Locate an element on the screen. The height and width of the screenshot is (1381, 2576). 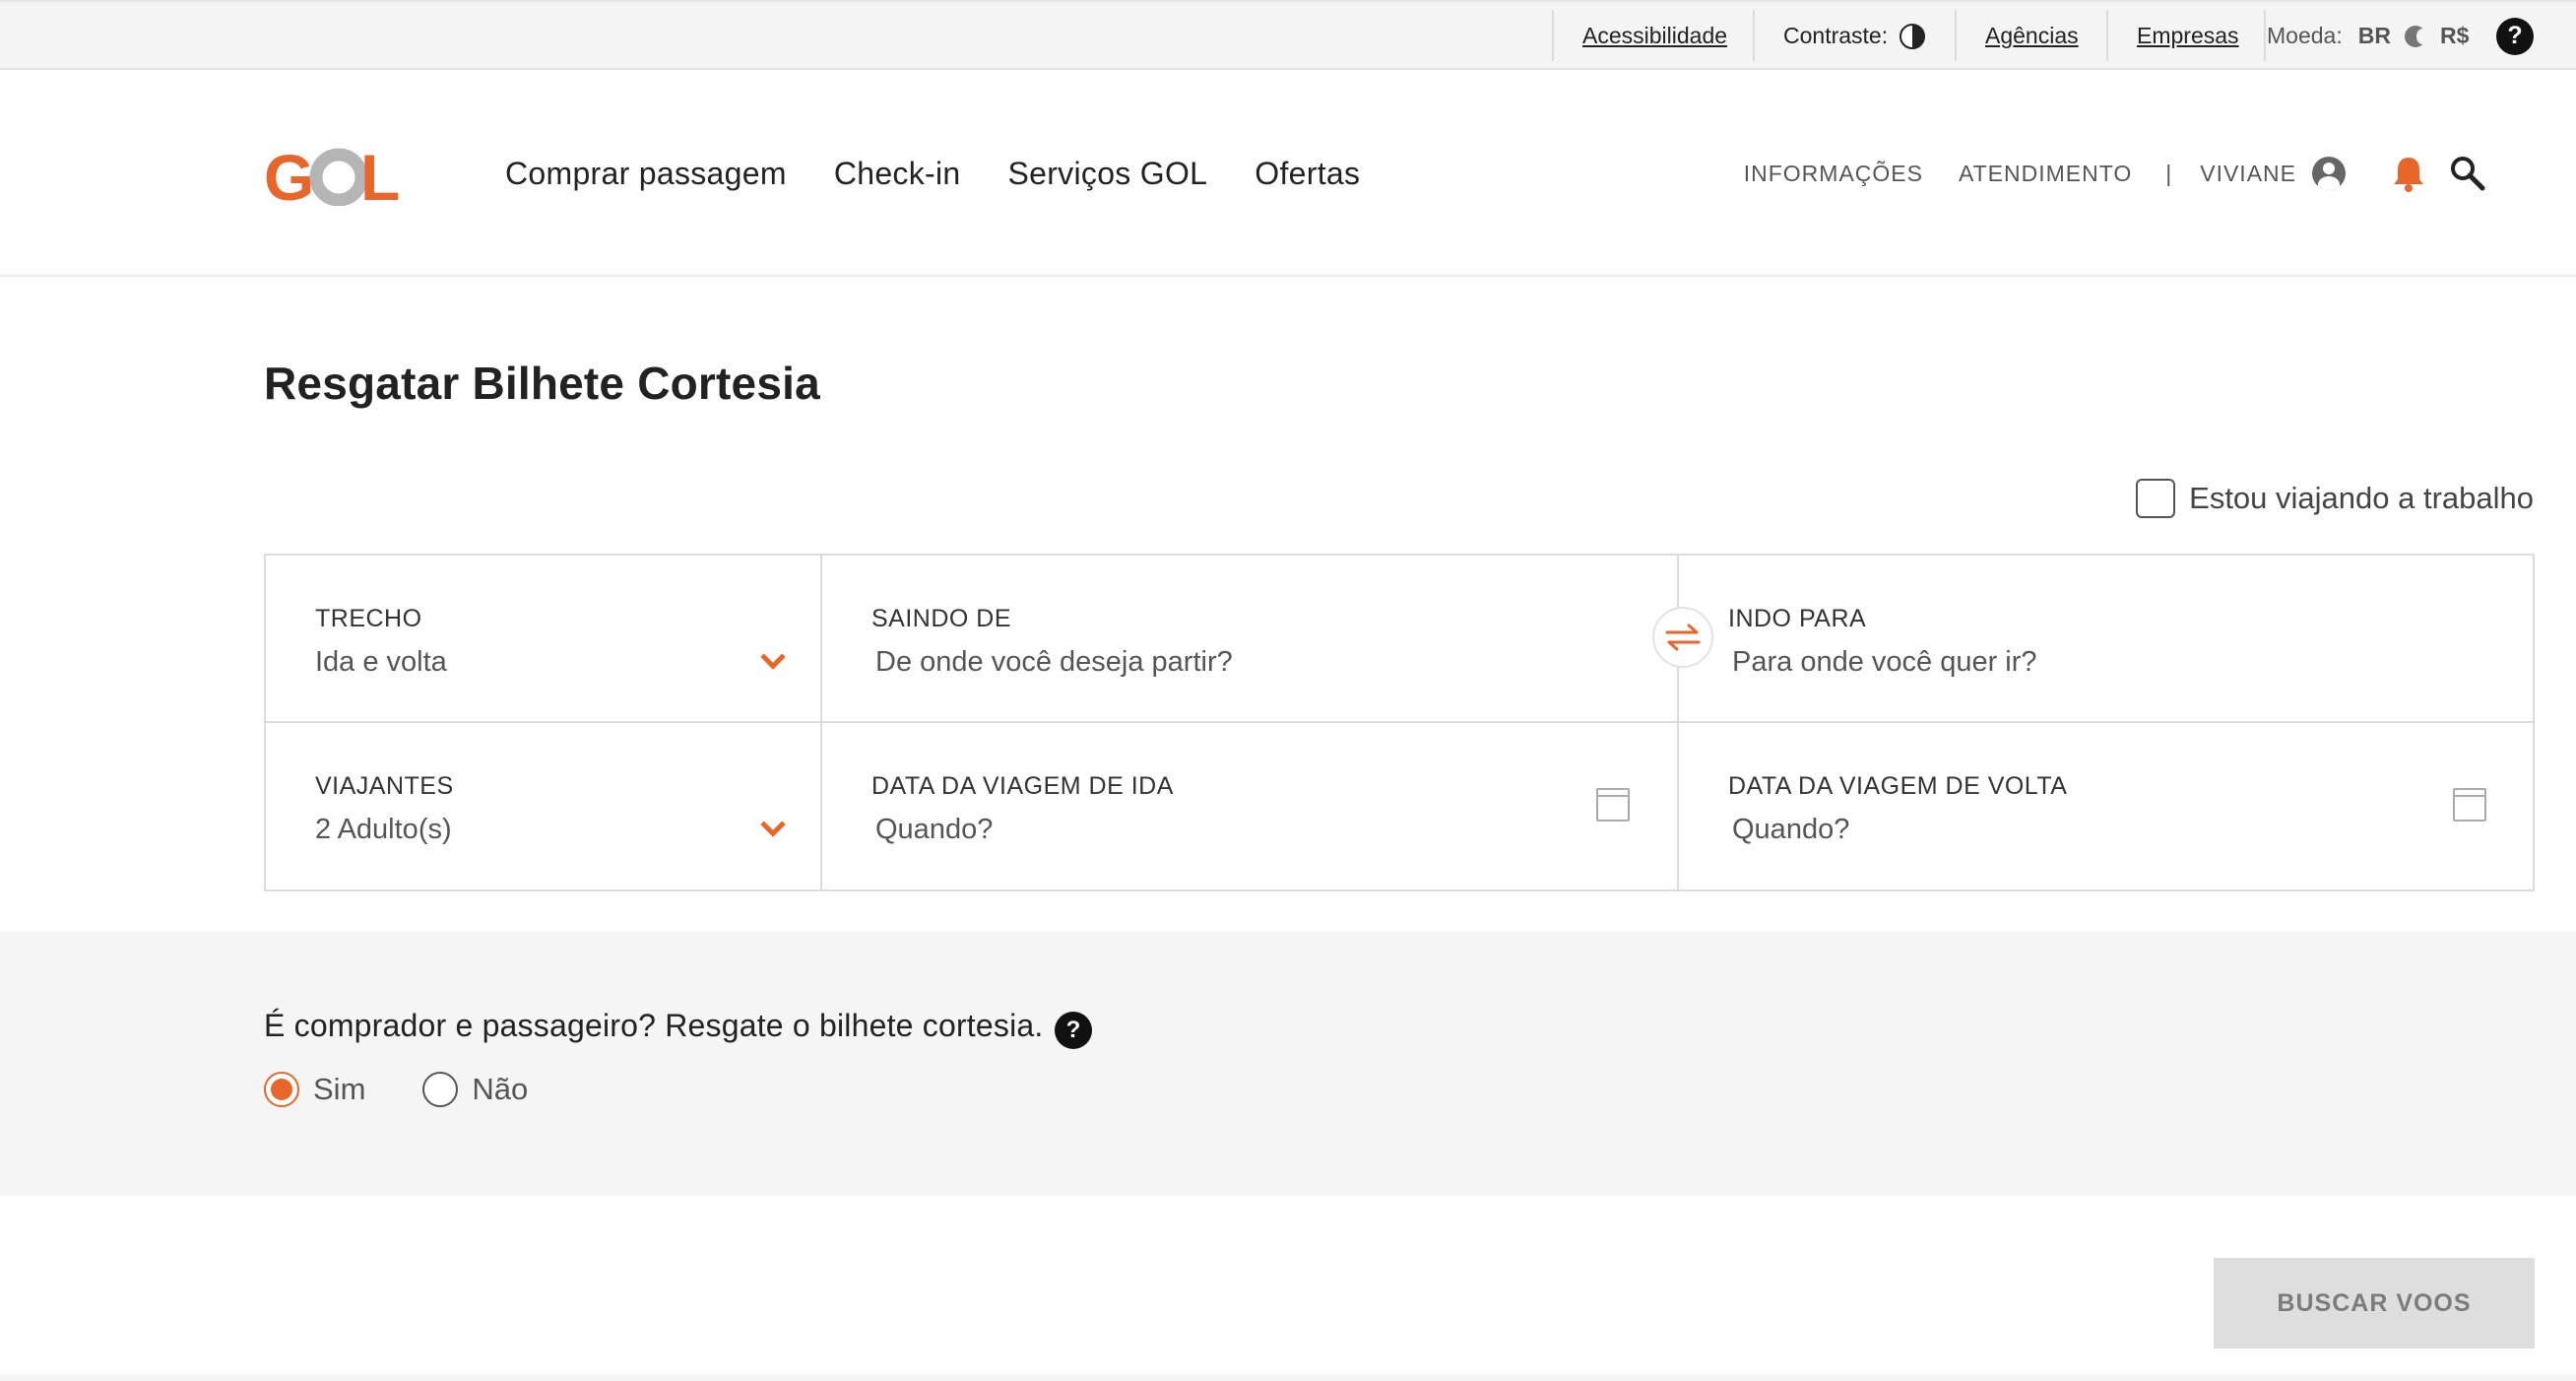
currency-symbol: R$ is located at coordinates (2454, 35).